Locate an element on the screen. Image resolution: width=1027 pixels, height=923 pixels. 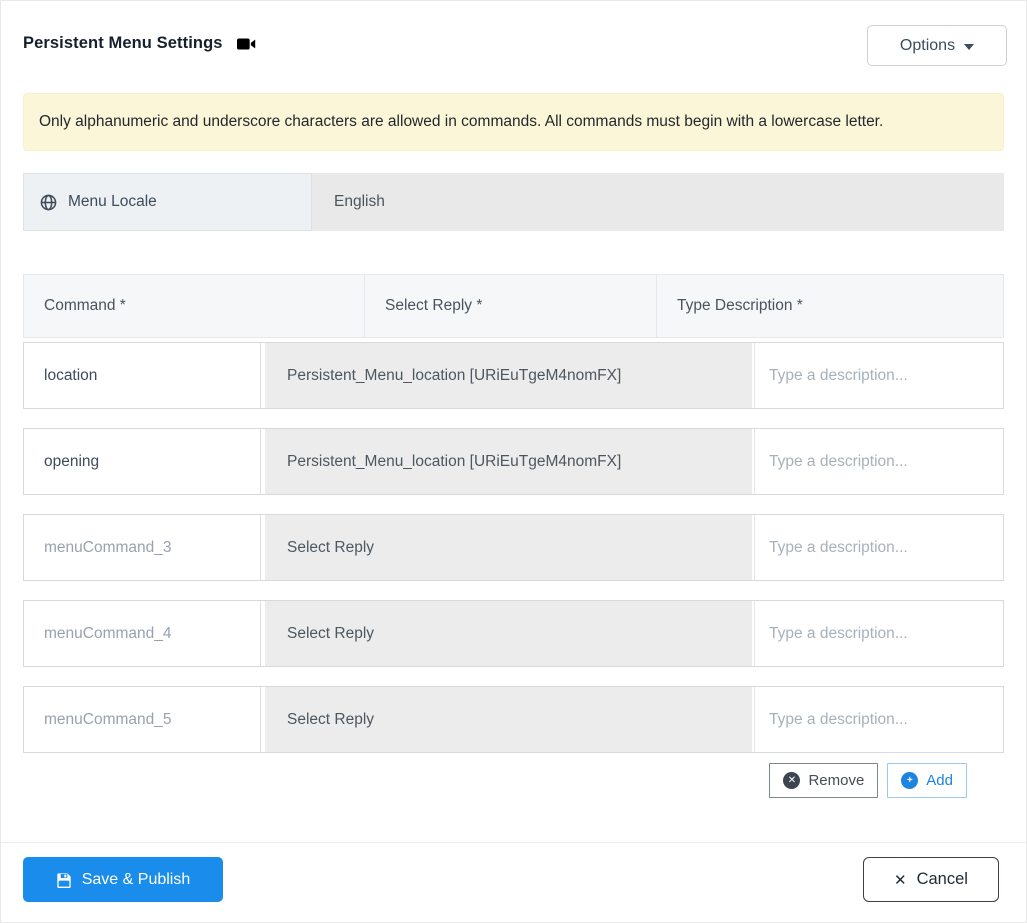
panel-footer: Save & Publish ✕ Cancel is located at coordinates (513, 882).